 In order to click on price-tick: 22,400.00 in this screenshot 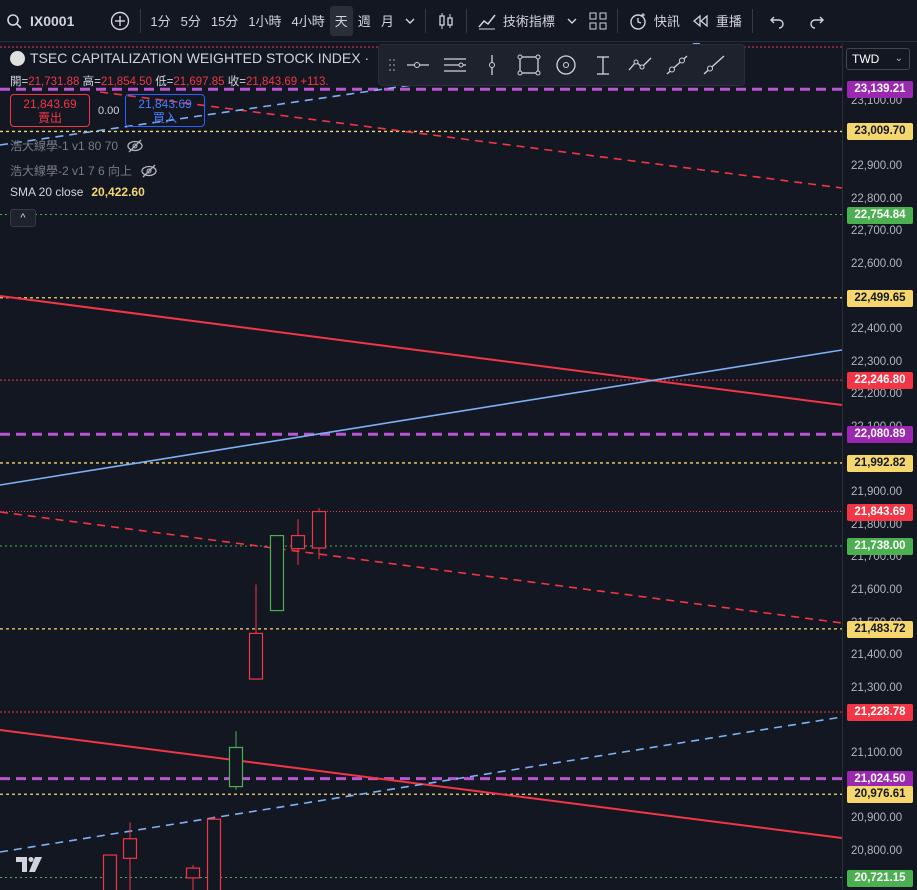, I will do `click(877, 329)`.